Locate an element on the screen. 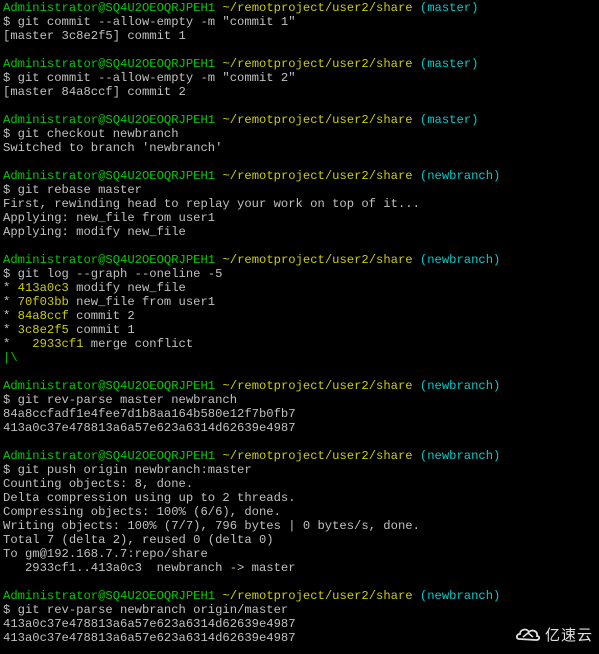 The width and height of the screenshot is (599, 654). commit-hash: 3c8e2f5 is located at coordinates (43, 330).